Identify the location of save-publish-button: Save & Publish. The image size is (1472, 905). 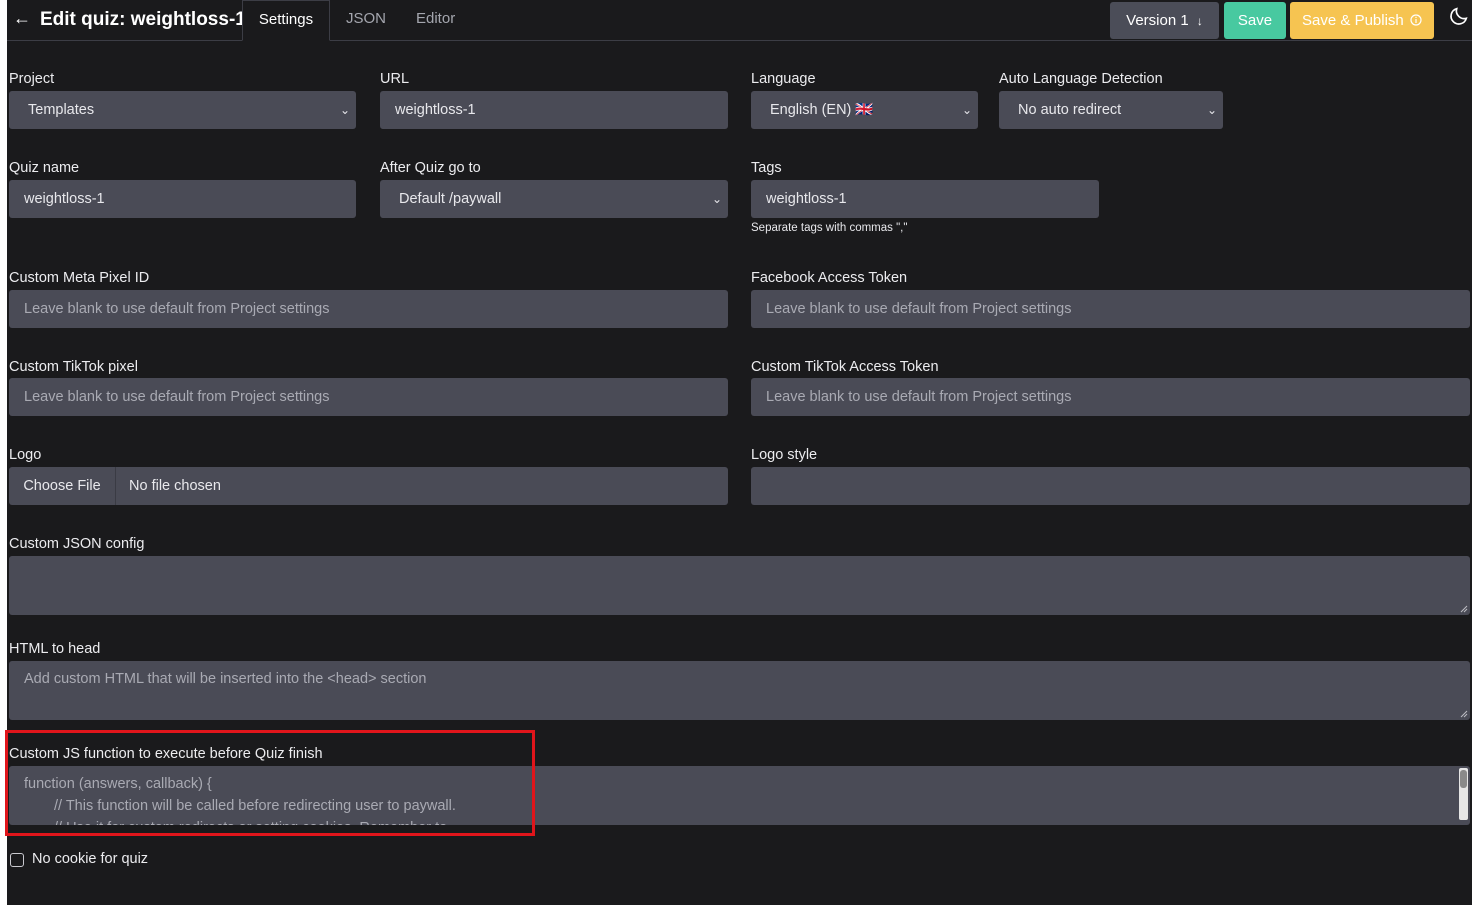
(1362, 20).